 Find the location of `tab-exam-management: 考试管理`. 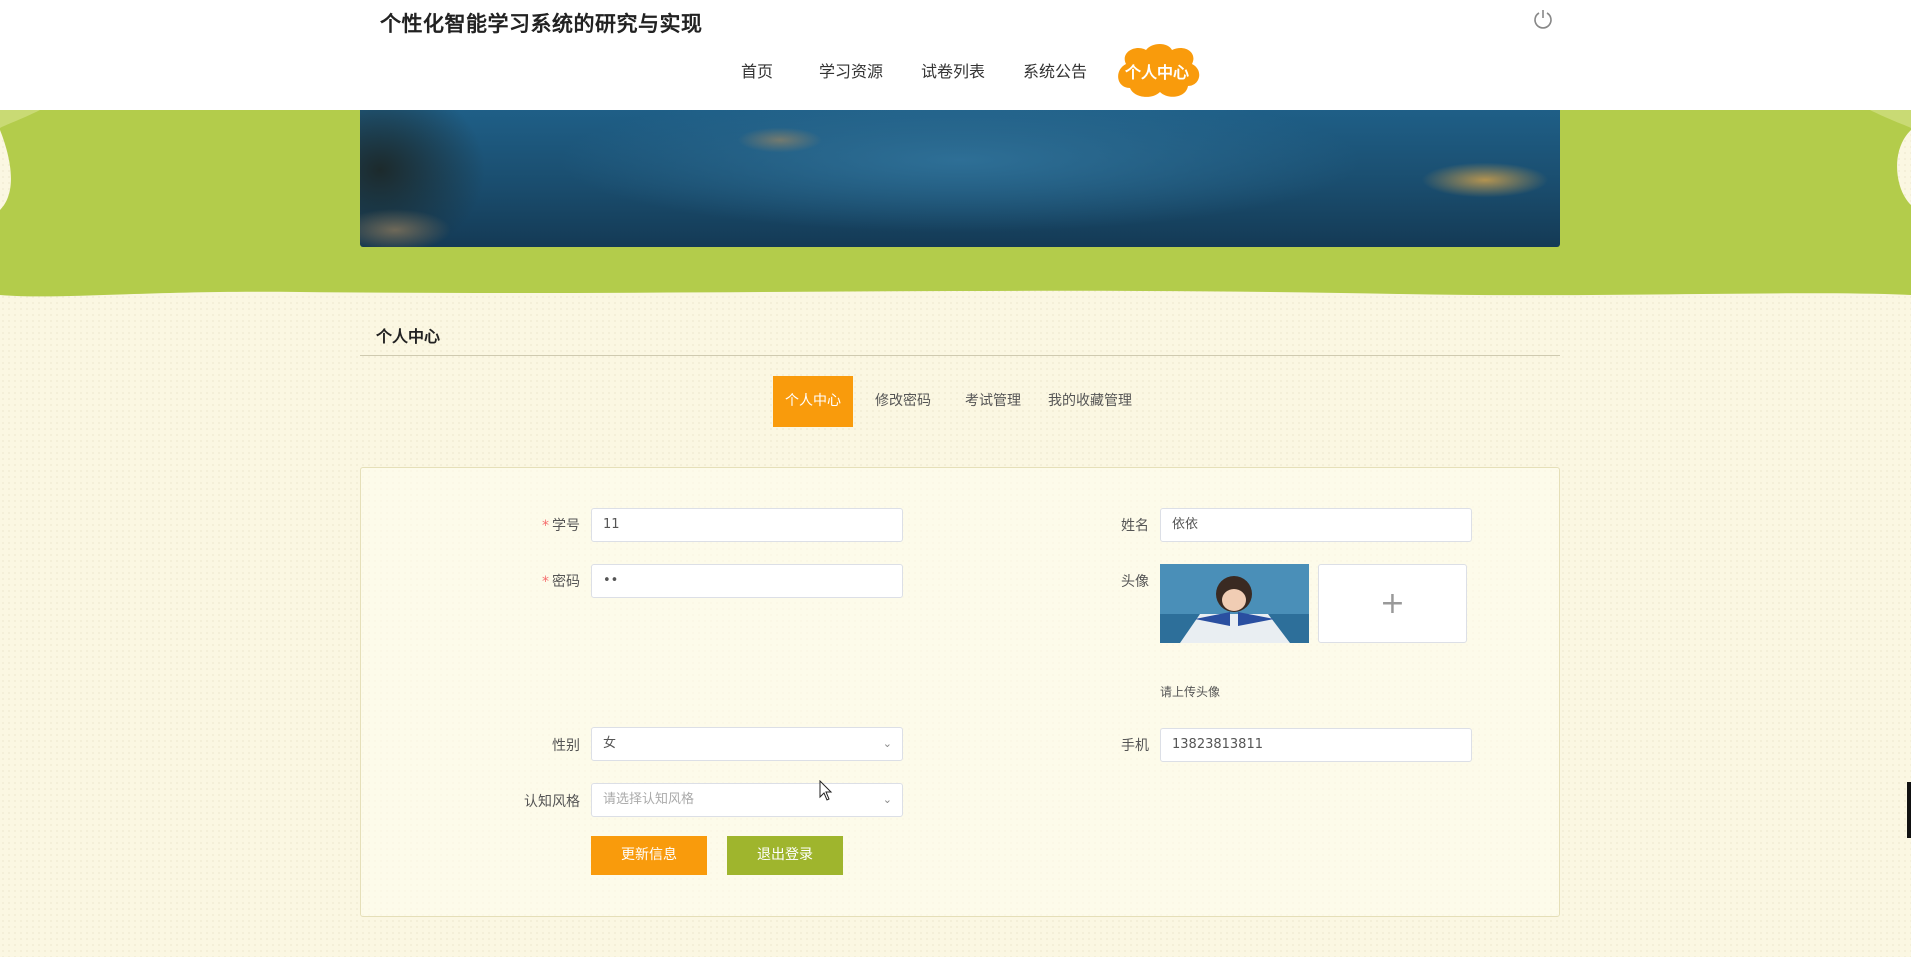

tab-exam-management: 考试管理 is located at coordinates (993, 401).